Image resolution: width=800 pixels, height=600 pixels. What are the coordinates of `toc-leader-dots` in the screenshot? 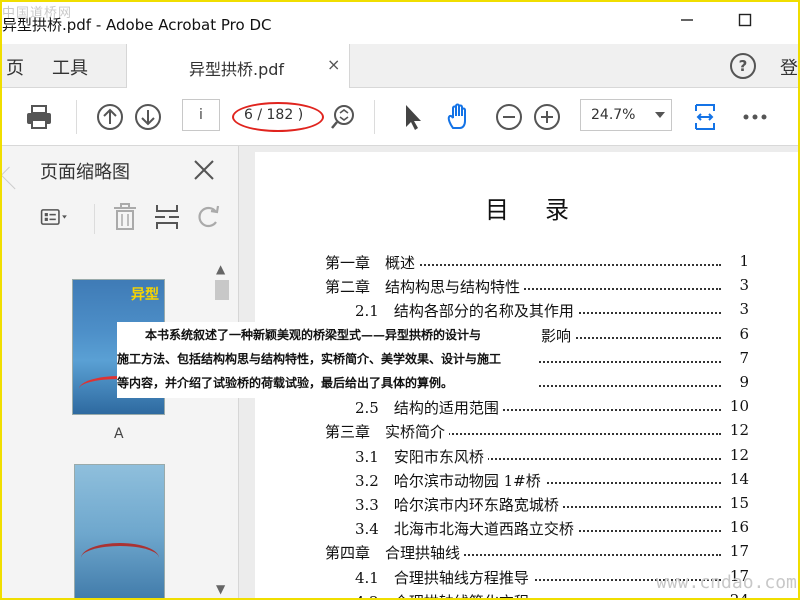 It's located at (641, 334).